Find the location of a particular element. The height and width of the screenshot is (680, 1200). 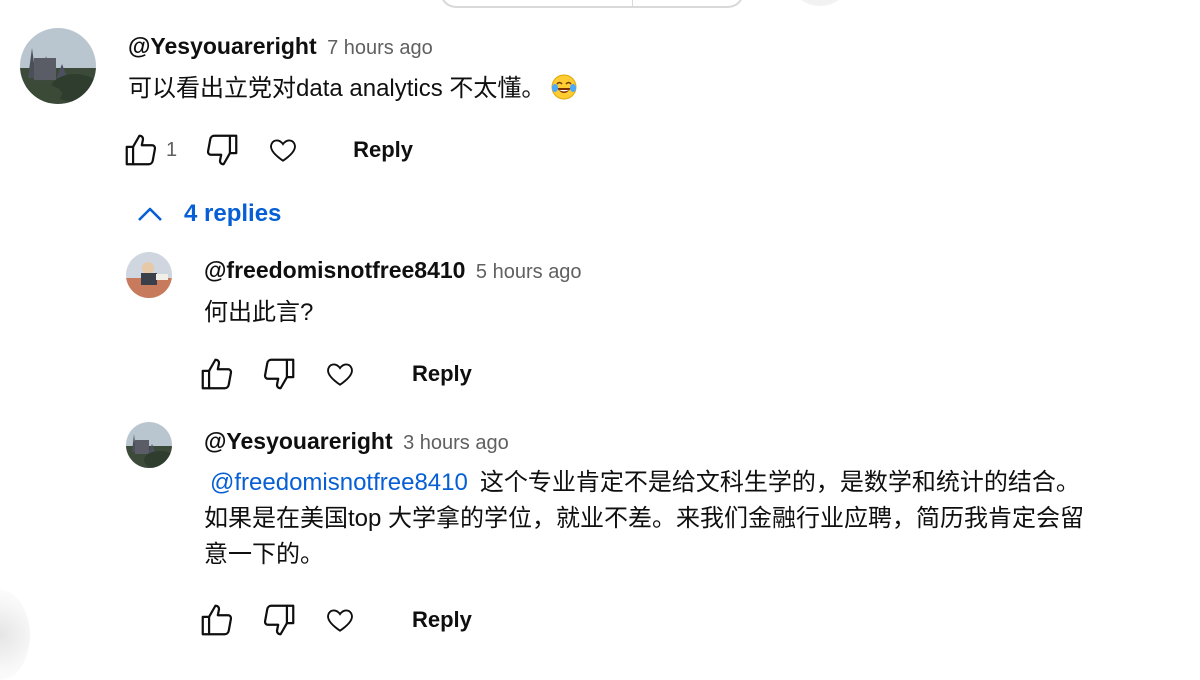

comment-actions: 1 Reply is located at coordinates (267, 150).